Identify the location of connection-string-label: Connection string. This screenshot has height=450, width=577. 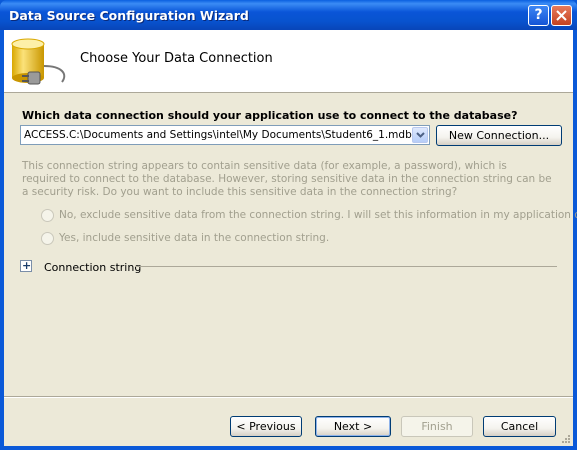
(93, 267).